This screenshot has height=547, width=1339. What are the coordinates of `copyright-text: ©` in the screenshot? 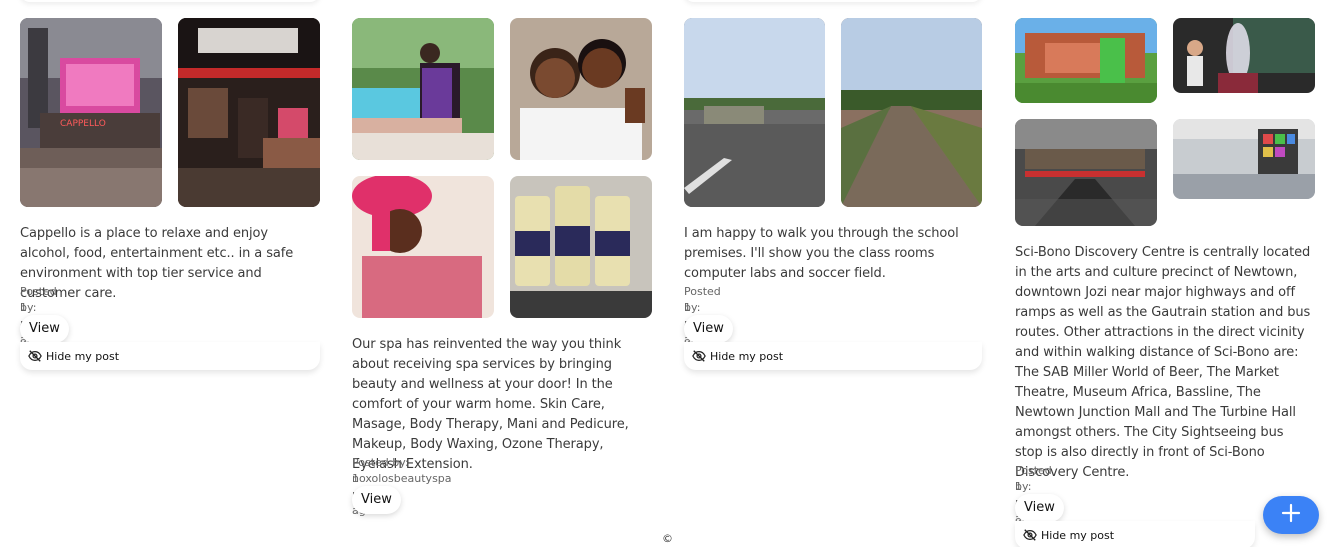 It's located at (667, 538).